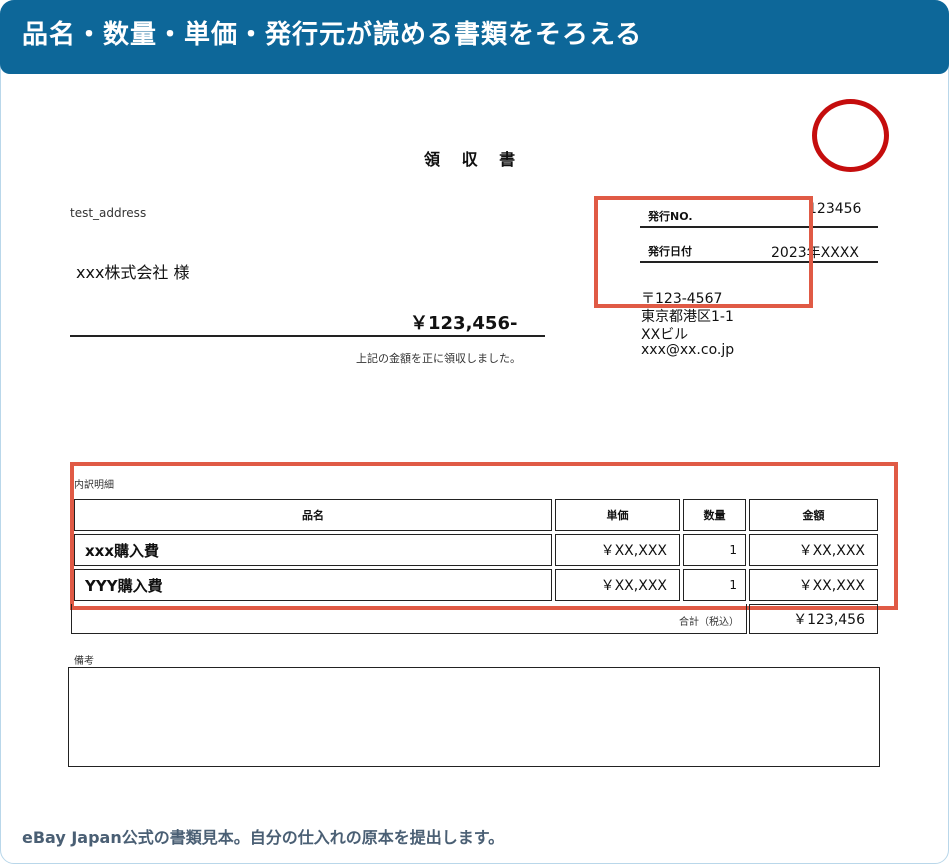 This screenshot has width=949, height=864. What do you see at coordinates (438, 358) in the screenshot?
I see `received-note: 上記の金額を正に領収しました。` at bounding box center [438, 358].